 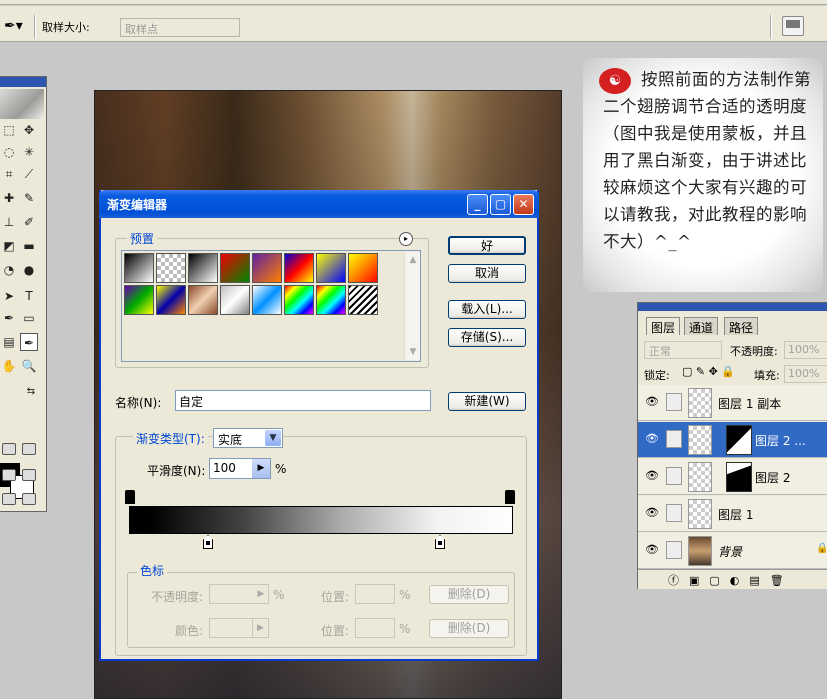 I want to click on shape-tool-icon: ▭, so click(x=29, y=318).